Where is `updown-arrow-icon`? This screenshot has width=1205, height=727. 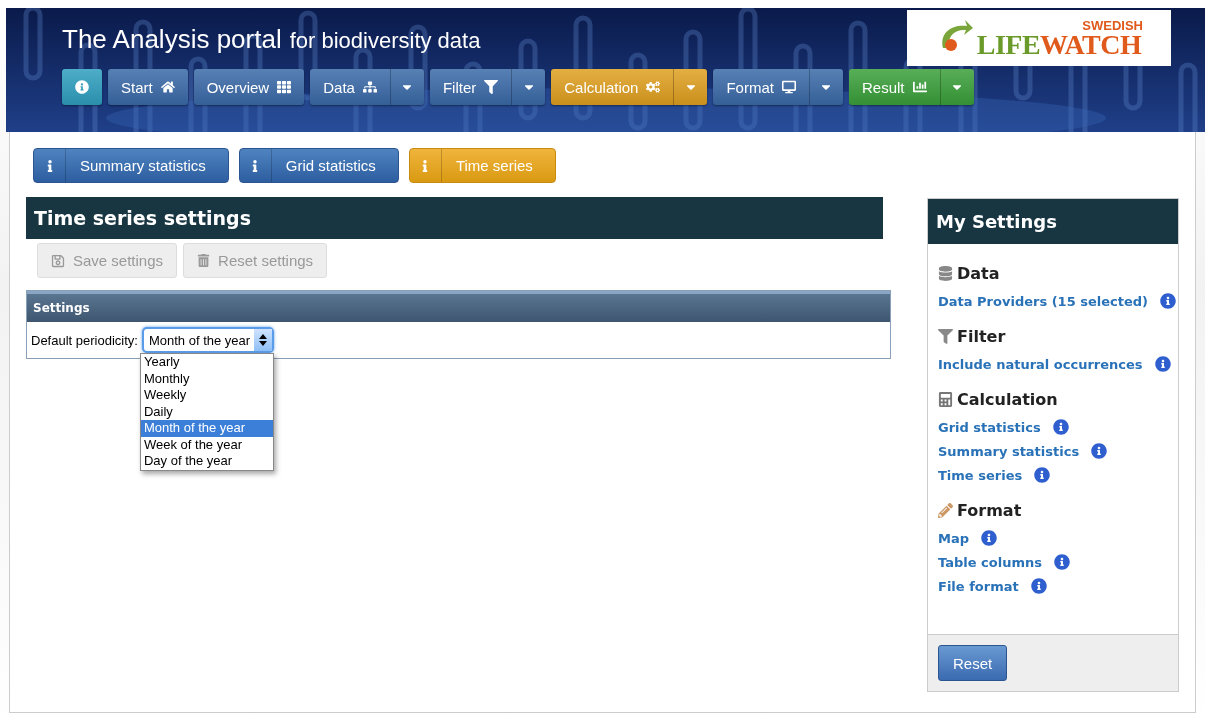 updown-arrow-icon is located at coordinates (263, 340).